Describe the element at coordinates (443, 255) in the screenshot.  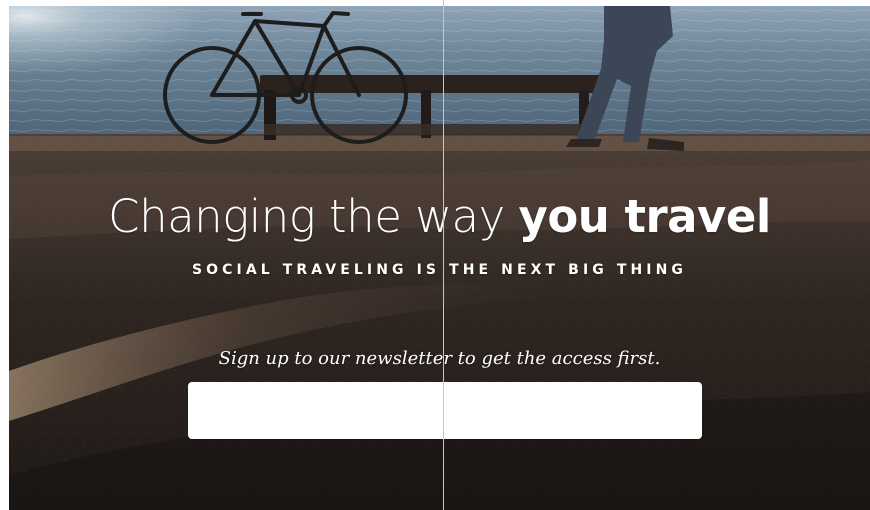
I see `vertical-guide-line` at that location.